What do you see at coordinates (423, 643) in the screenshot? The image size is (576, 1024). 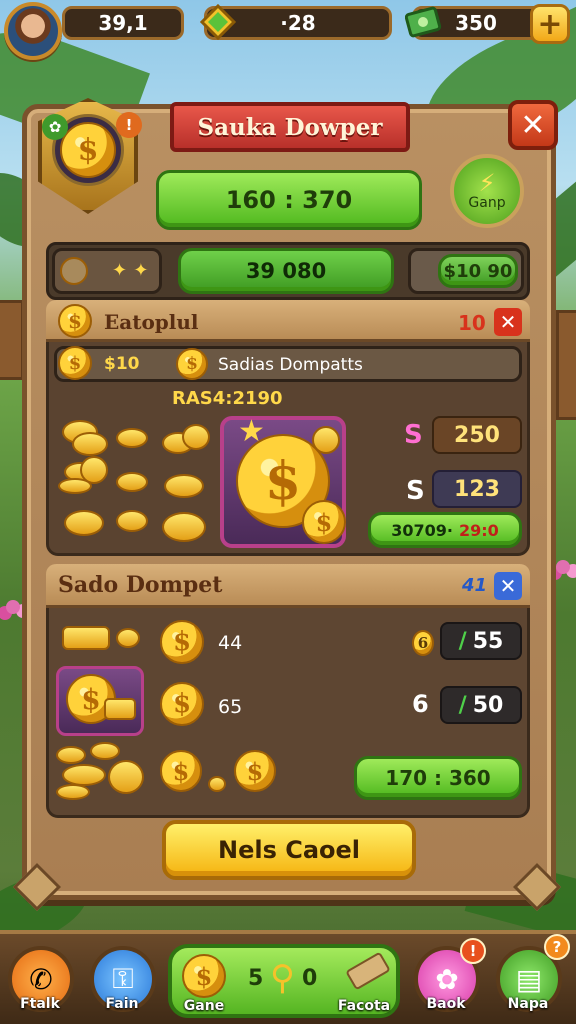 I see `item-one-icon: 6` at bounding box center [423, 643].